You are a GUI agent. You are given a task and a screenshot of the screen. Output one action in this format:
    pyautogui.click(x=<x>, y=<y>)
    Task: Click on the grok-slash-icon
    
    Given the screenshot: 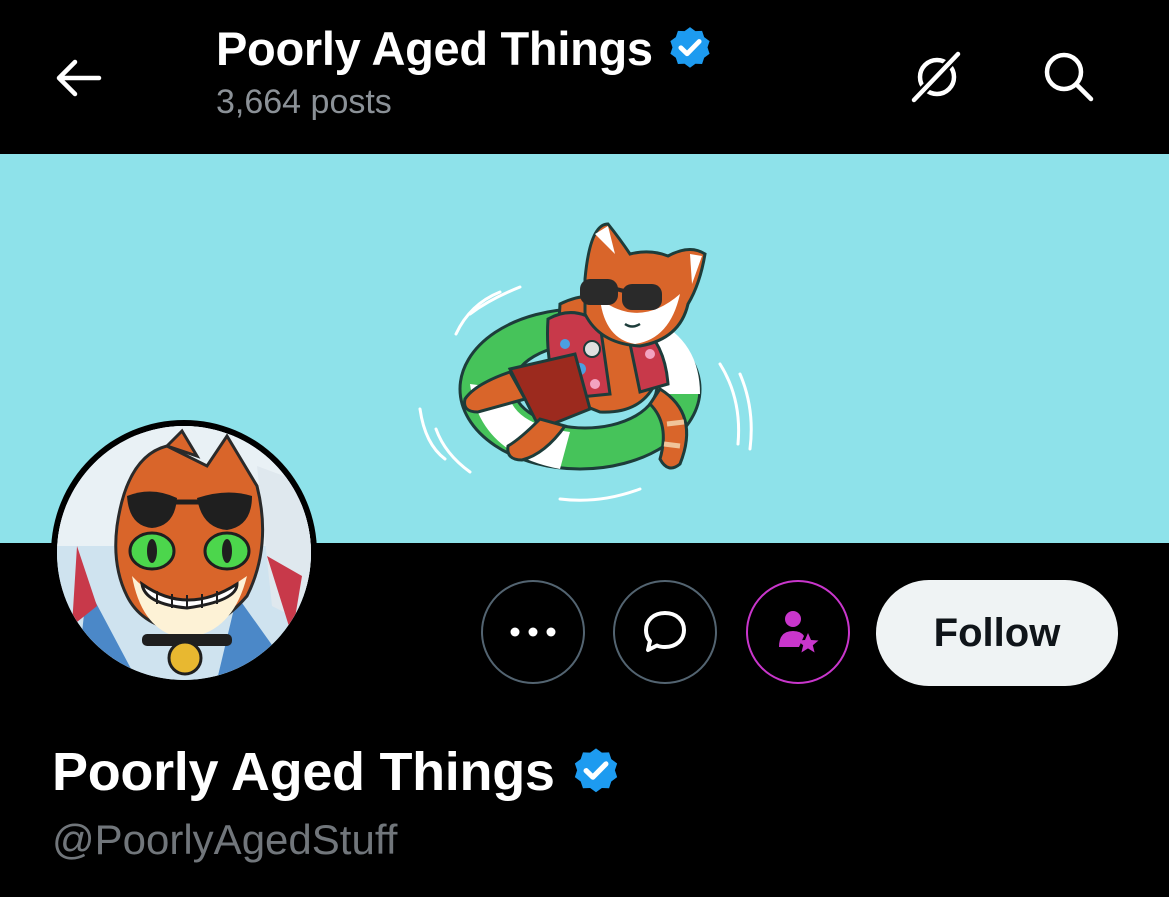 What is the action you would take?
    pyautogui.click(x=936, y=77)
    